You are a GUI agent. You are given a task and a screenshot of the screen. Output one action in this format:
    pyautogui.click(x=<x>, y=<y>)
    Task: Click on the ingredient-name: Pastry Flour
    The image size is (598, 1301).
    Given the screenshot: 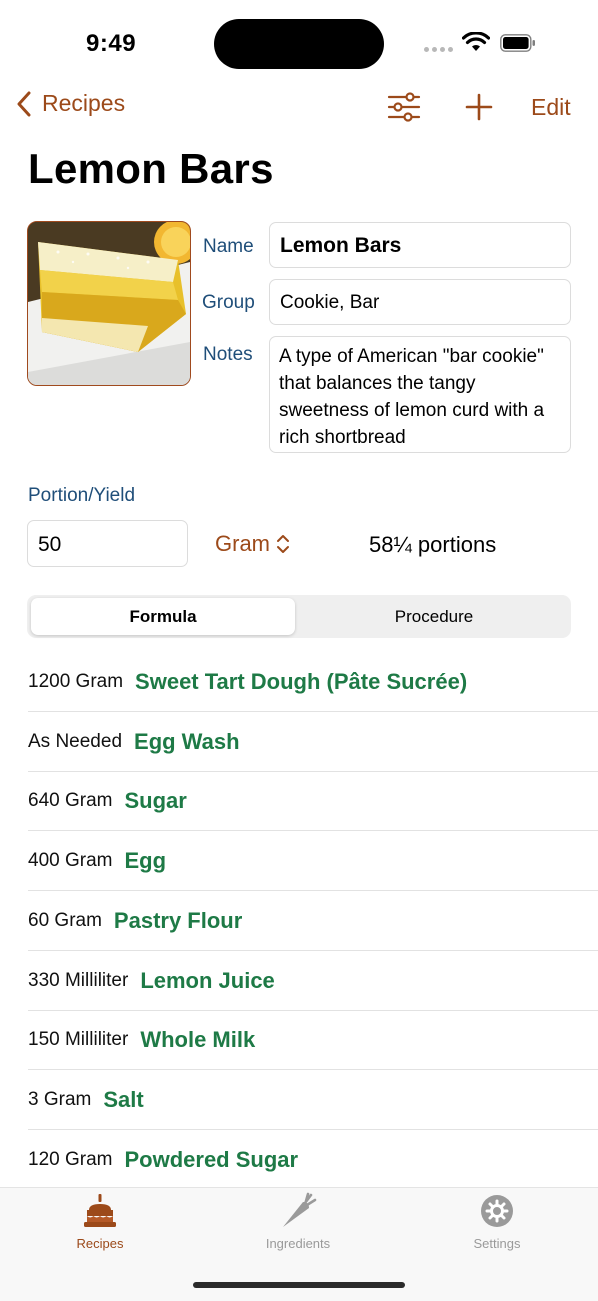 What is the action you would take?
    pyautogui.click(x=178, y=921)
    